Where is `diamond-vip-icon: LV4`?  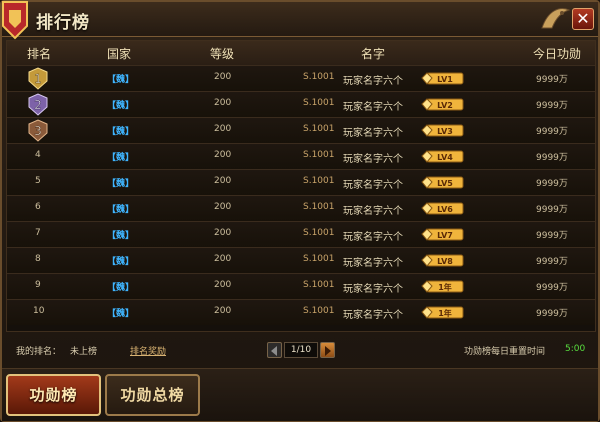
diamond-vip-icon: LV4 is located at coordinates (442, 156).